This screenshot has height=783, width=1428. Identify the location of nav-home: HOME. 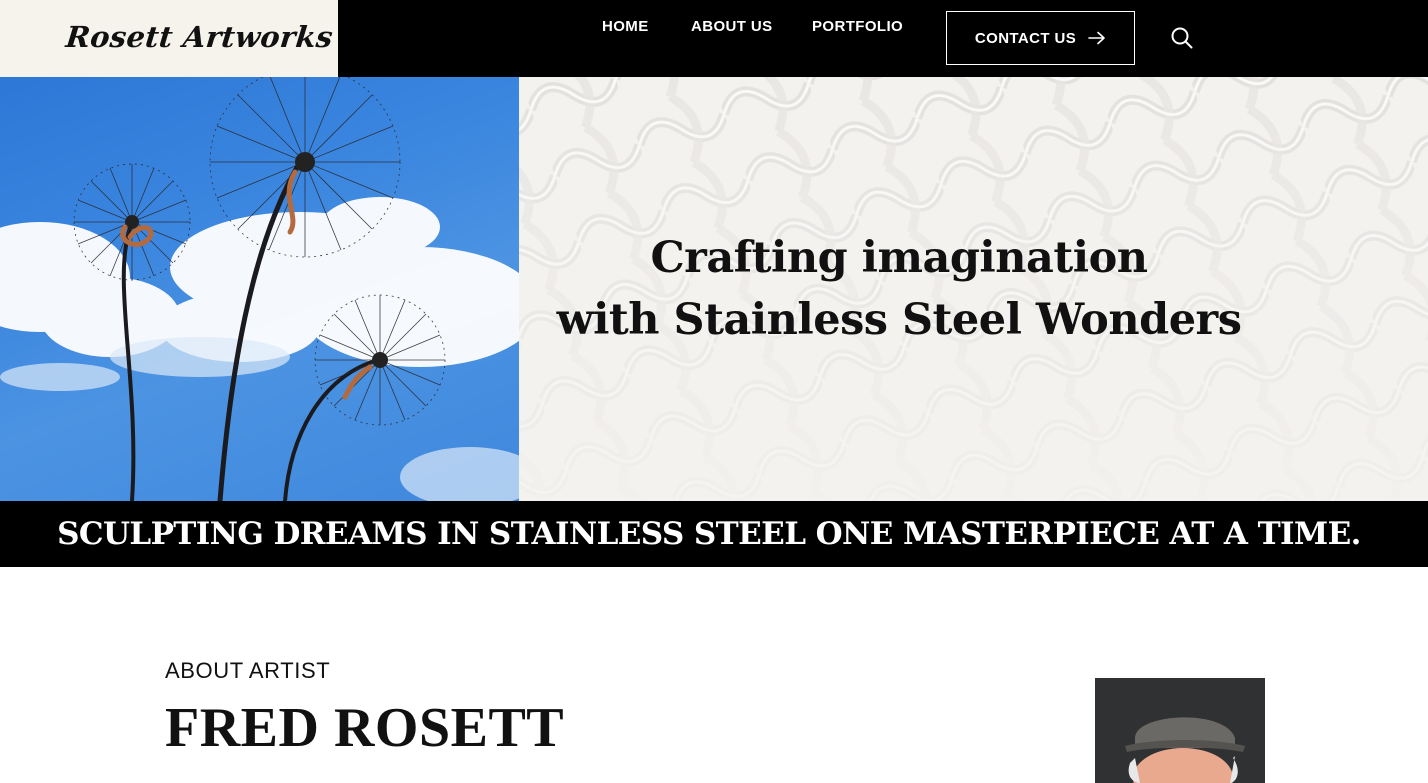
(625, 26).